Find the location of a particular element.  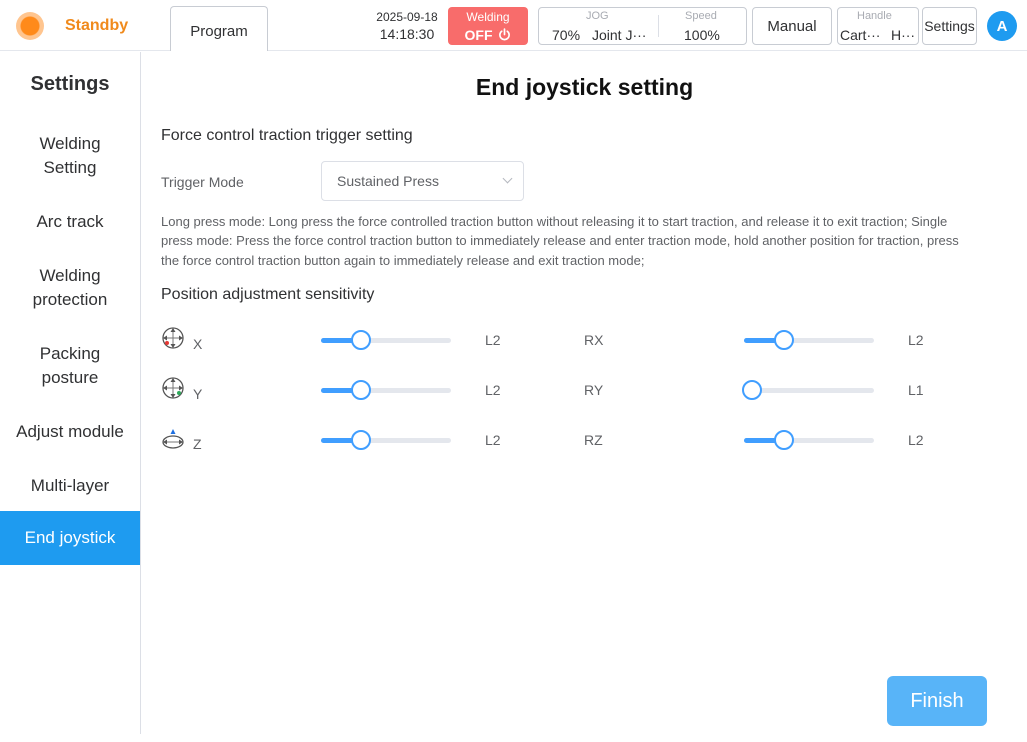

sidebar-item-label: Multi-layer is located at coordinates (70, 485).